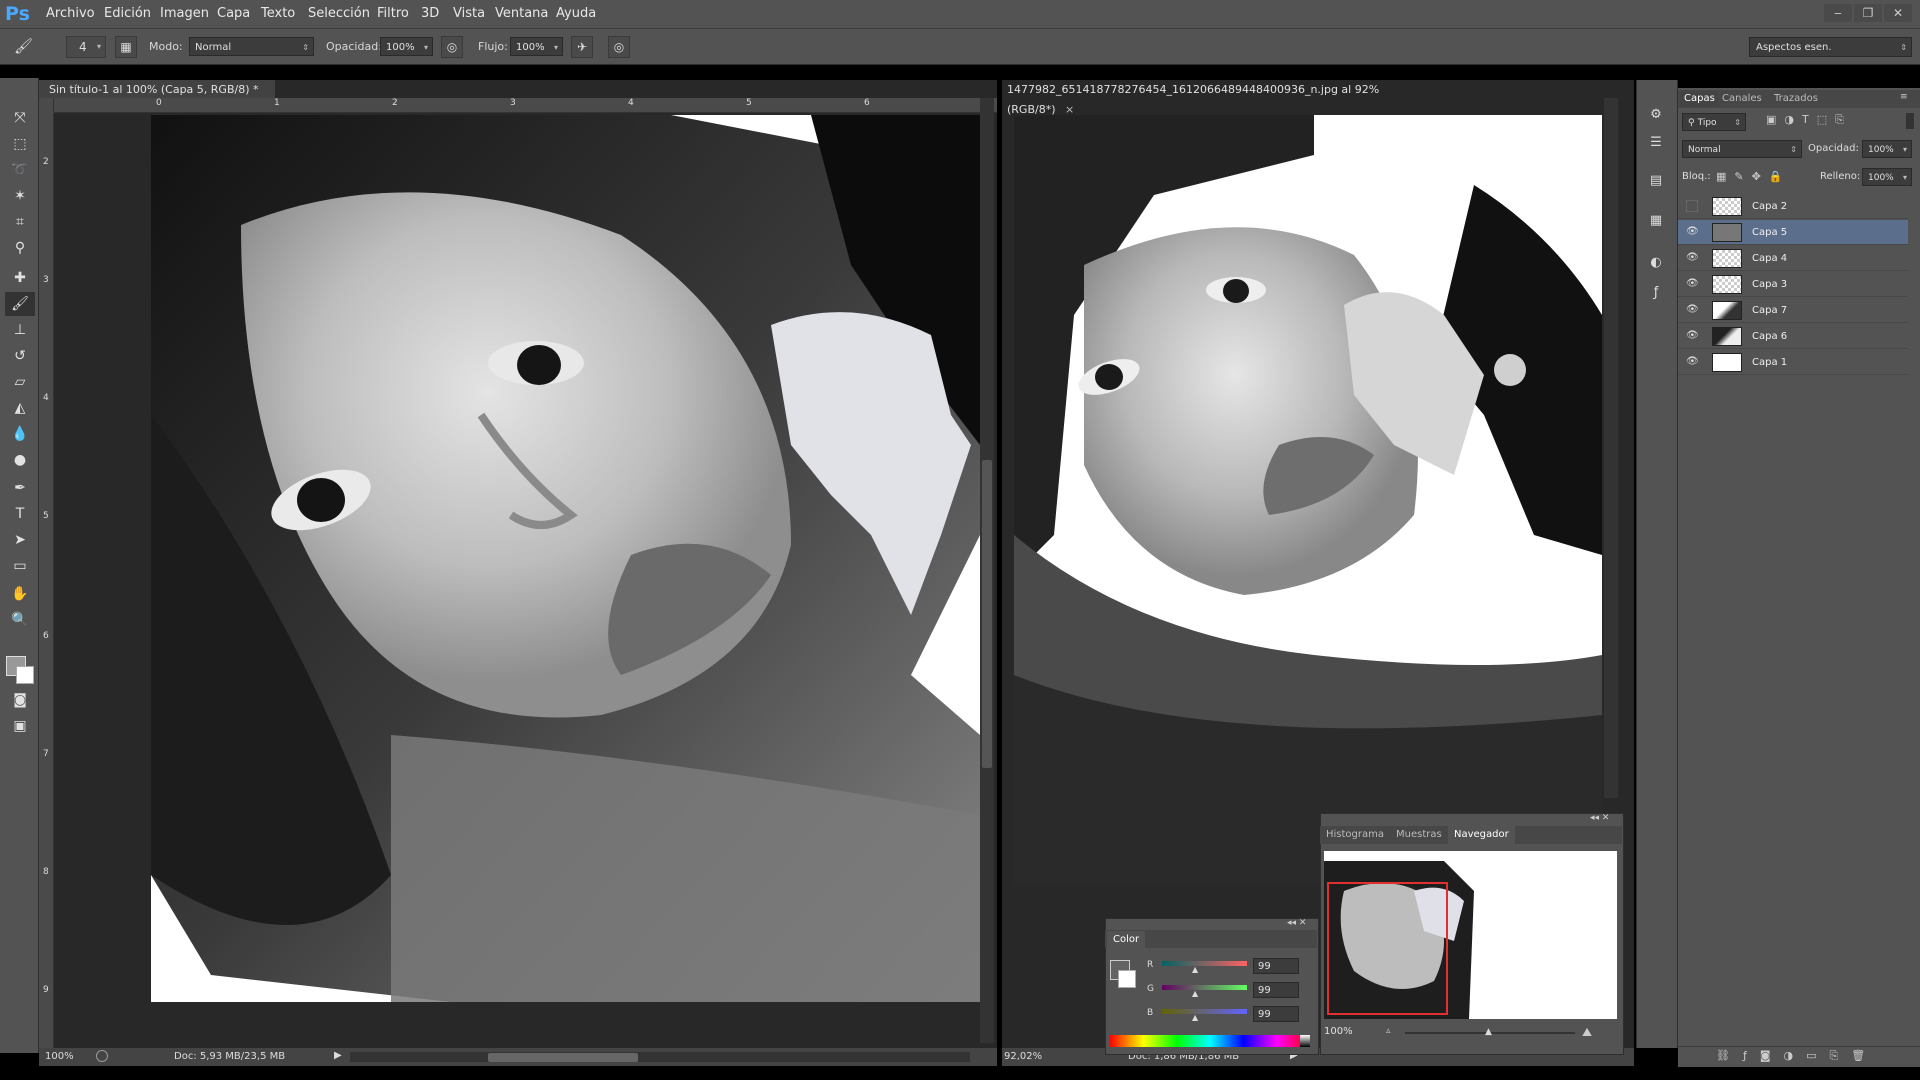 The height and width of the screenshot is (1080, 1920). I want to click on layer-row: 👁 Capa 1, so click(1793, 362).